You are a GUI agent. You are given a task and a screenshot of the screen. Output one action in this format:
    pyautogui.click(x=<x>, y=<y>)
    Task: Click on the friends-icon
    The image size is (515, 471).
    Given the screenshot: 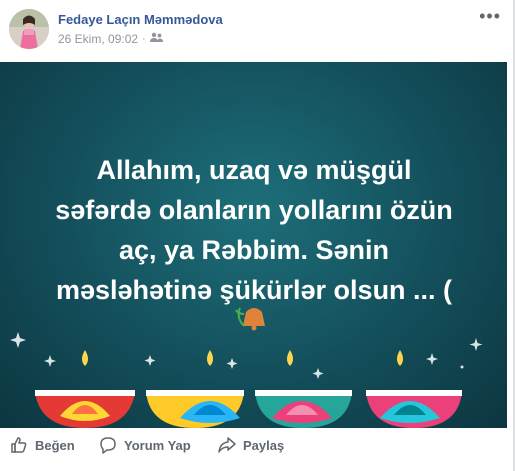 What is the action you would take?
    pyautogui.click(x=156, y=39)
    